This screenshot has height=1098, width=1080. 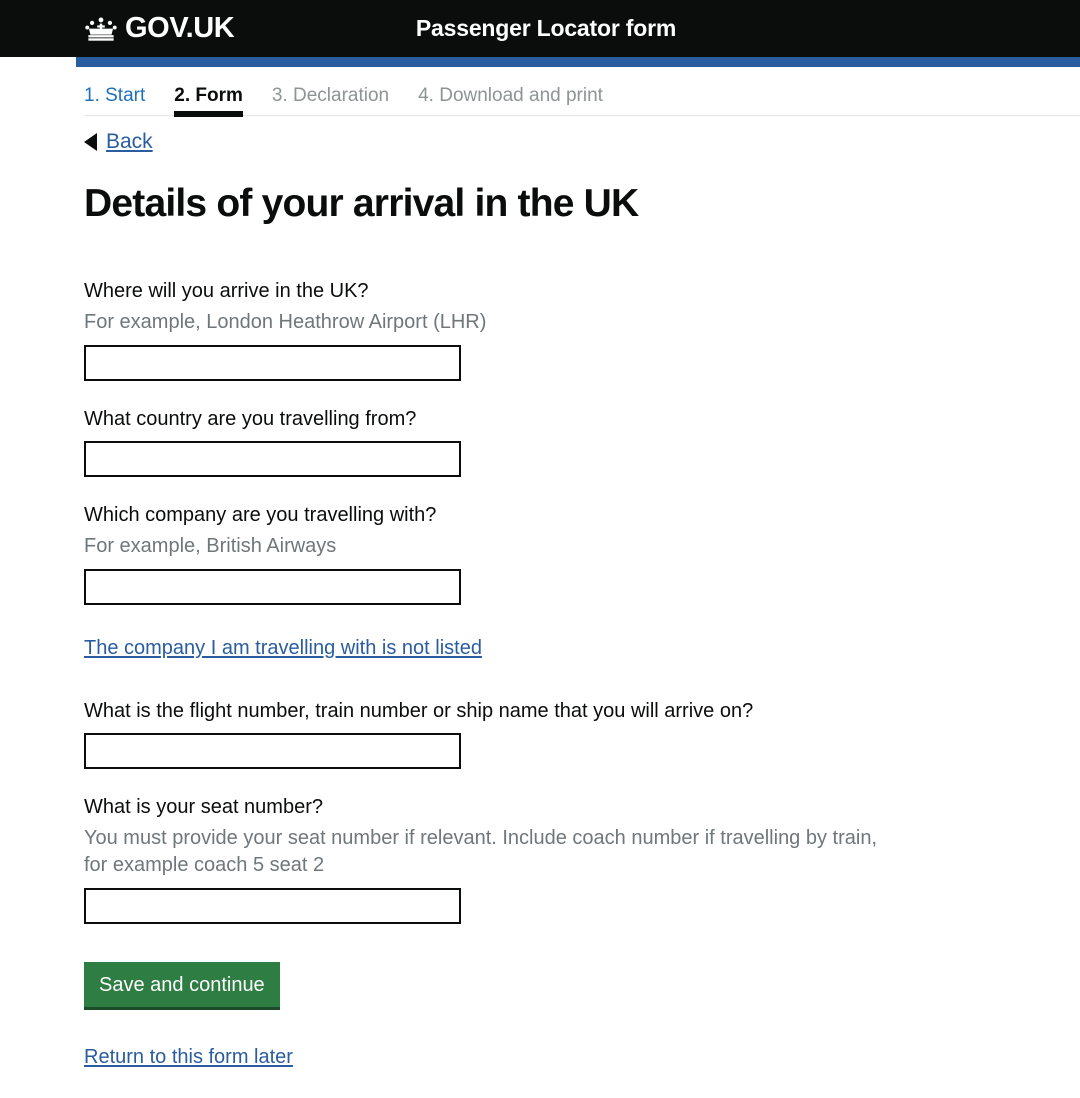 I want to click on govuk-brand-text: GOV.UK, so click(x=180, y=28).